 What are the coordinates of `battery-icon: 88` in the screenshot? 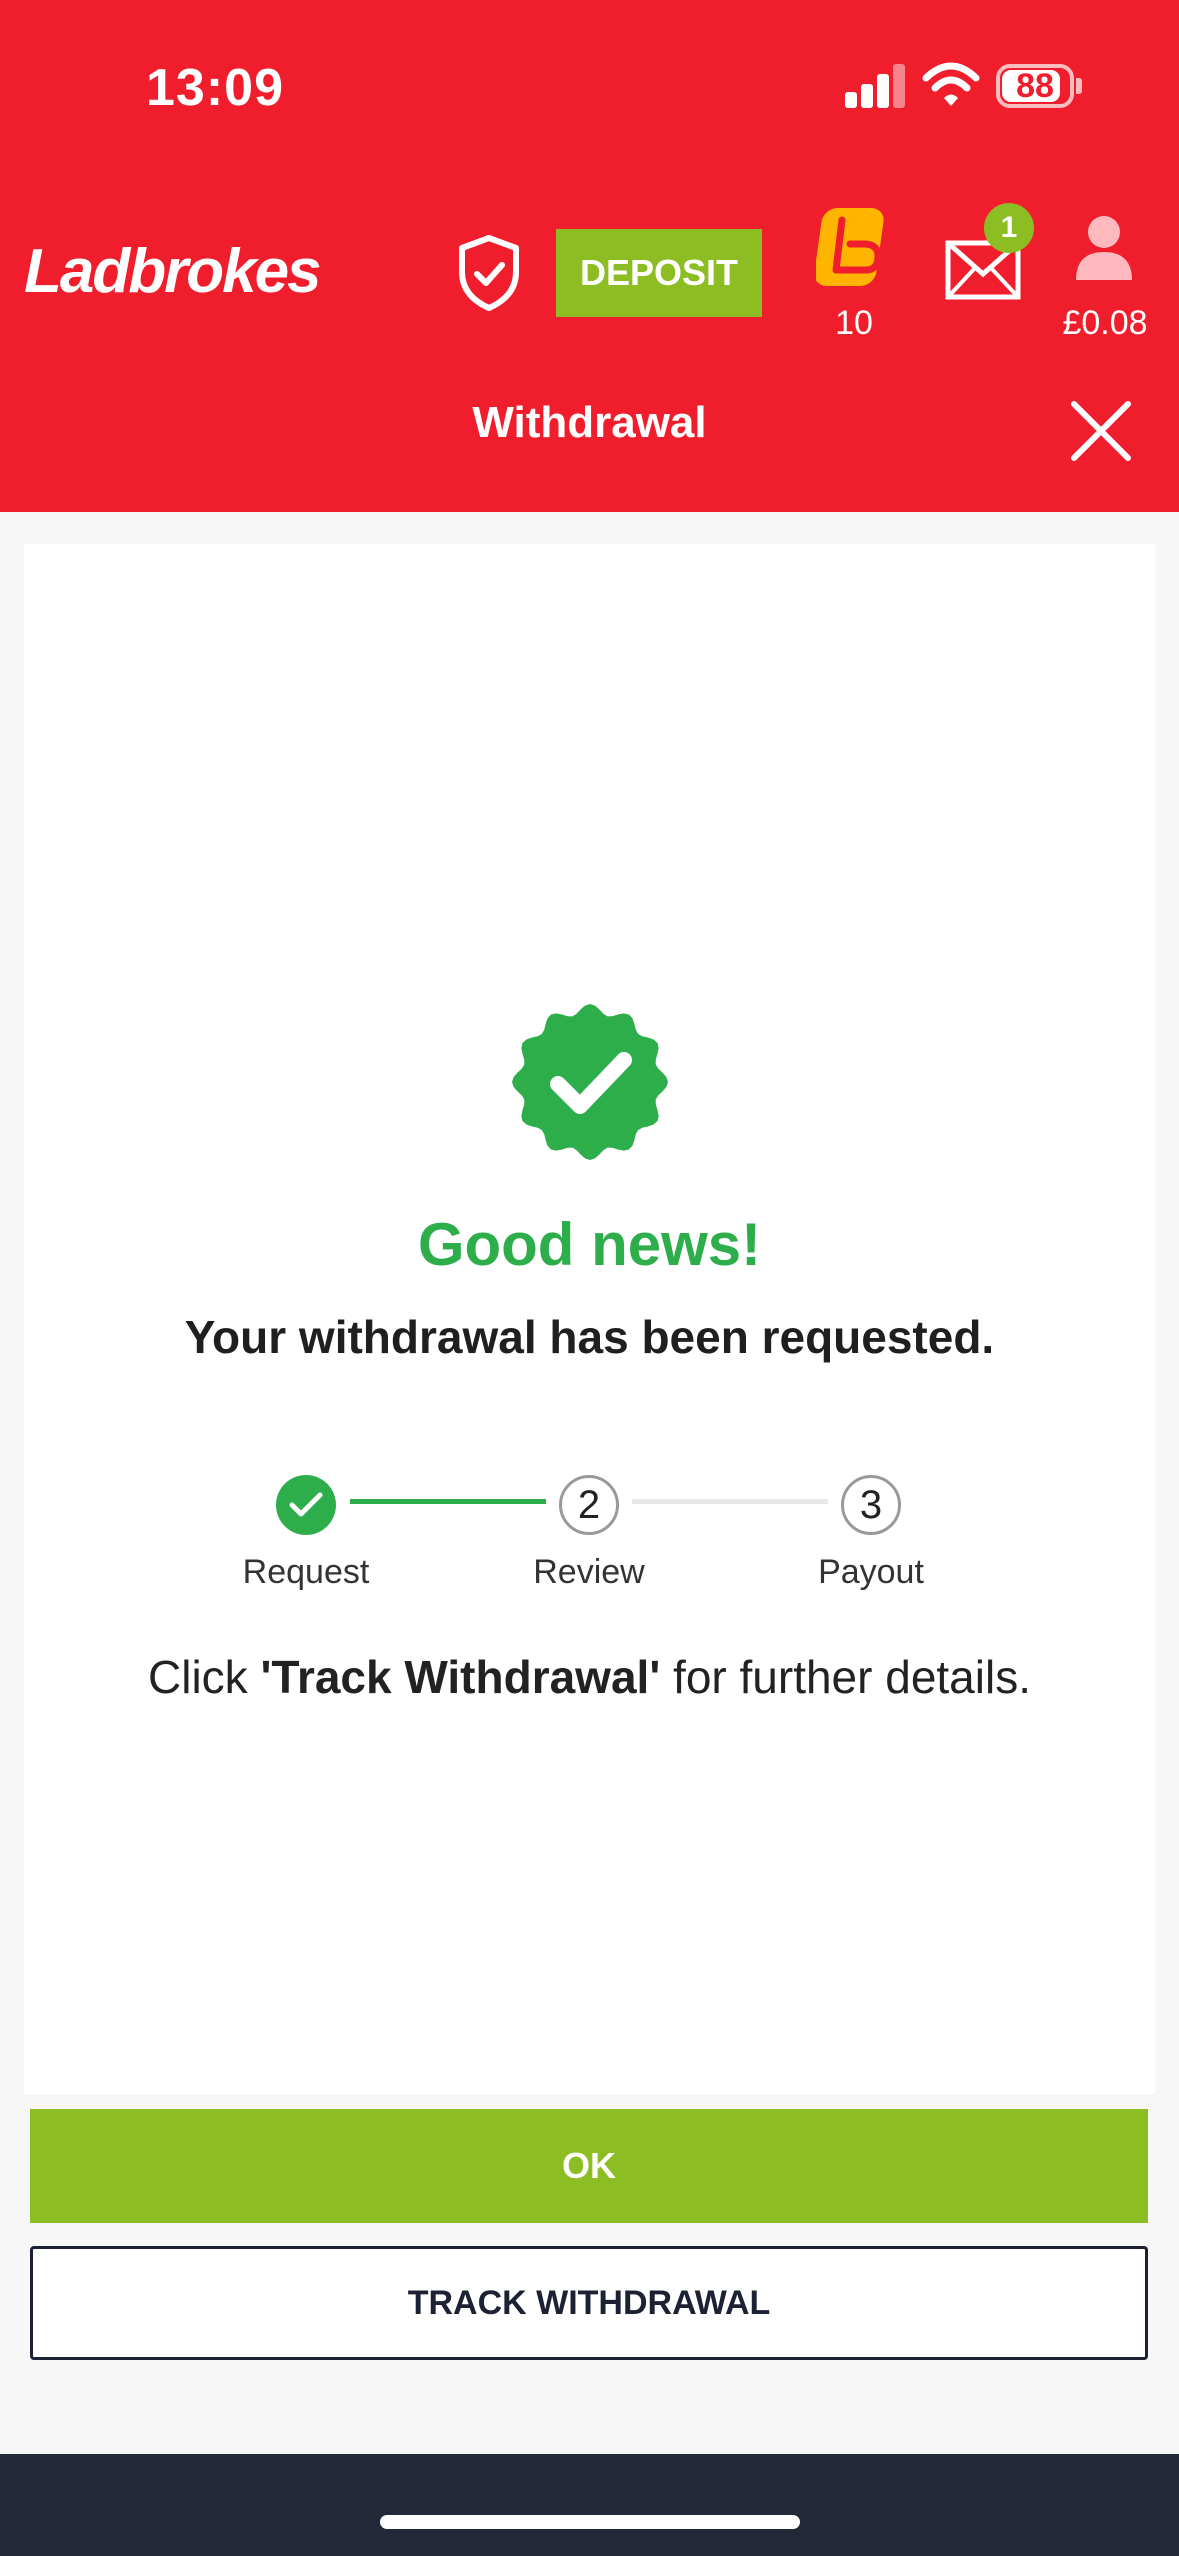 It's located at (1035, 86).